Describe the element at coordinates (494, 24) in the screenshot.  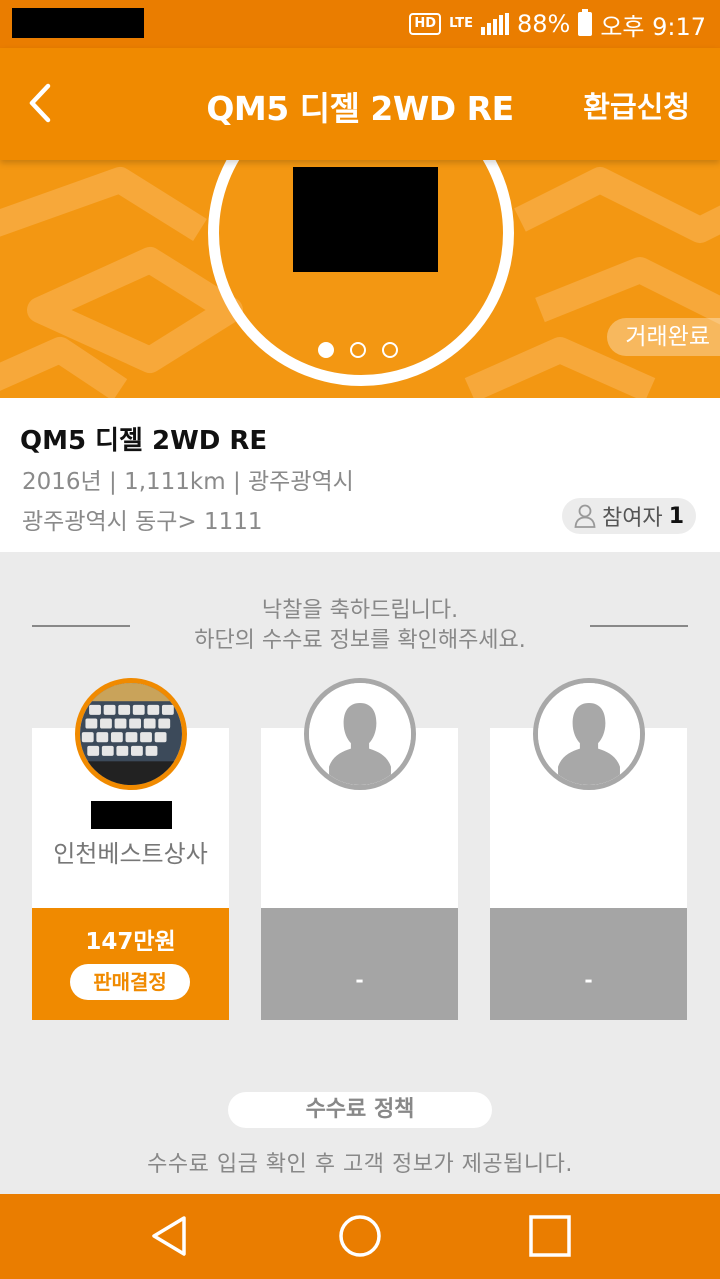
I see `signal-icon` at that location.